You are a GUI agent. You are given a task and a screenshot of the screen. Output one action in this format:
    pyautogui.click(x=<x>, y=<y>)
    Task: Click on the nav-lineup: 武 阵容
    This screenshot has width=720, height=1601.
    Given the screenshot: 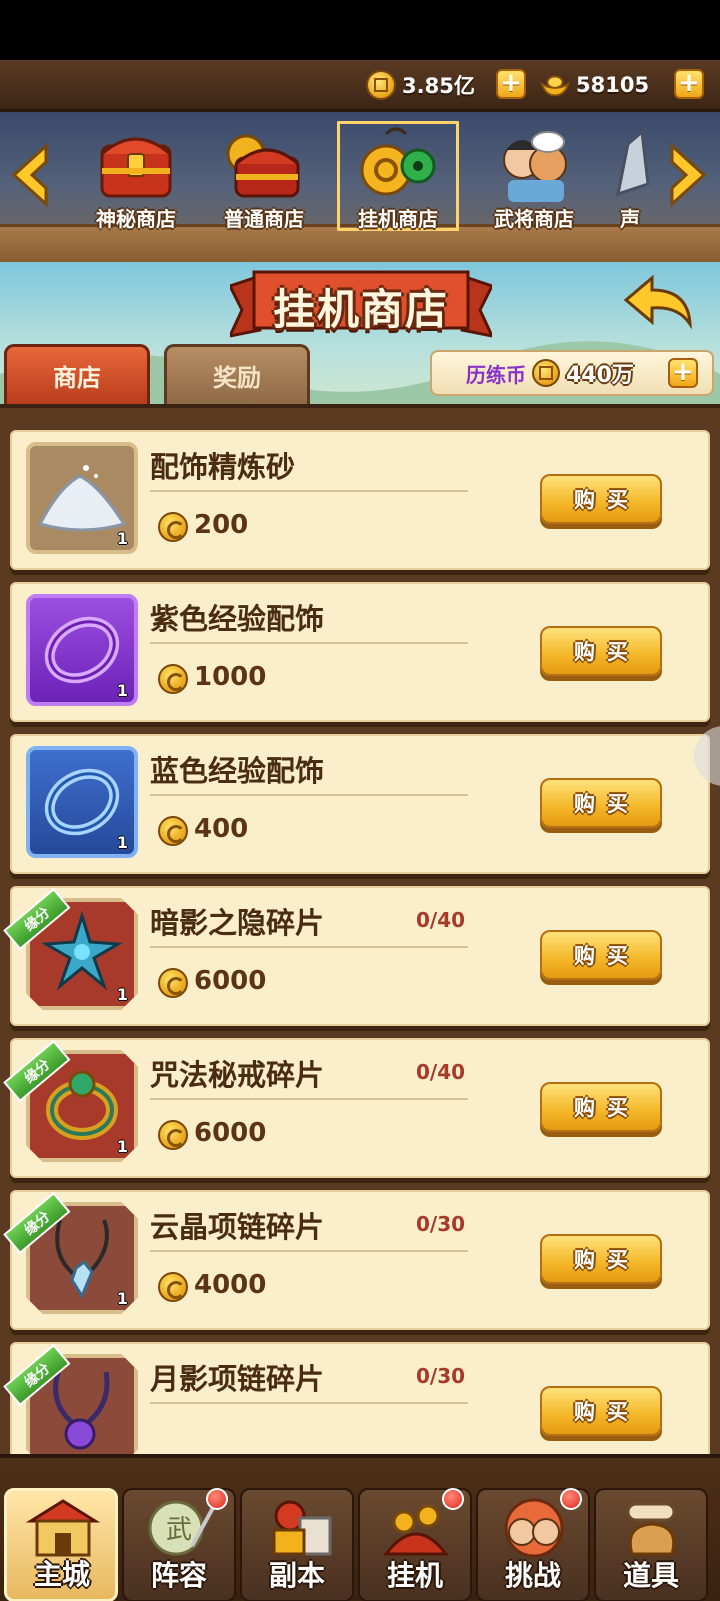 What is the action you would take?
    pyautogui.click(x=179, y=1544)
    